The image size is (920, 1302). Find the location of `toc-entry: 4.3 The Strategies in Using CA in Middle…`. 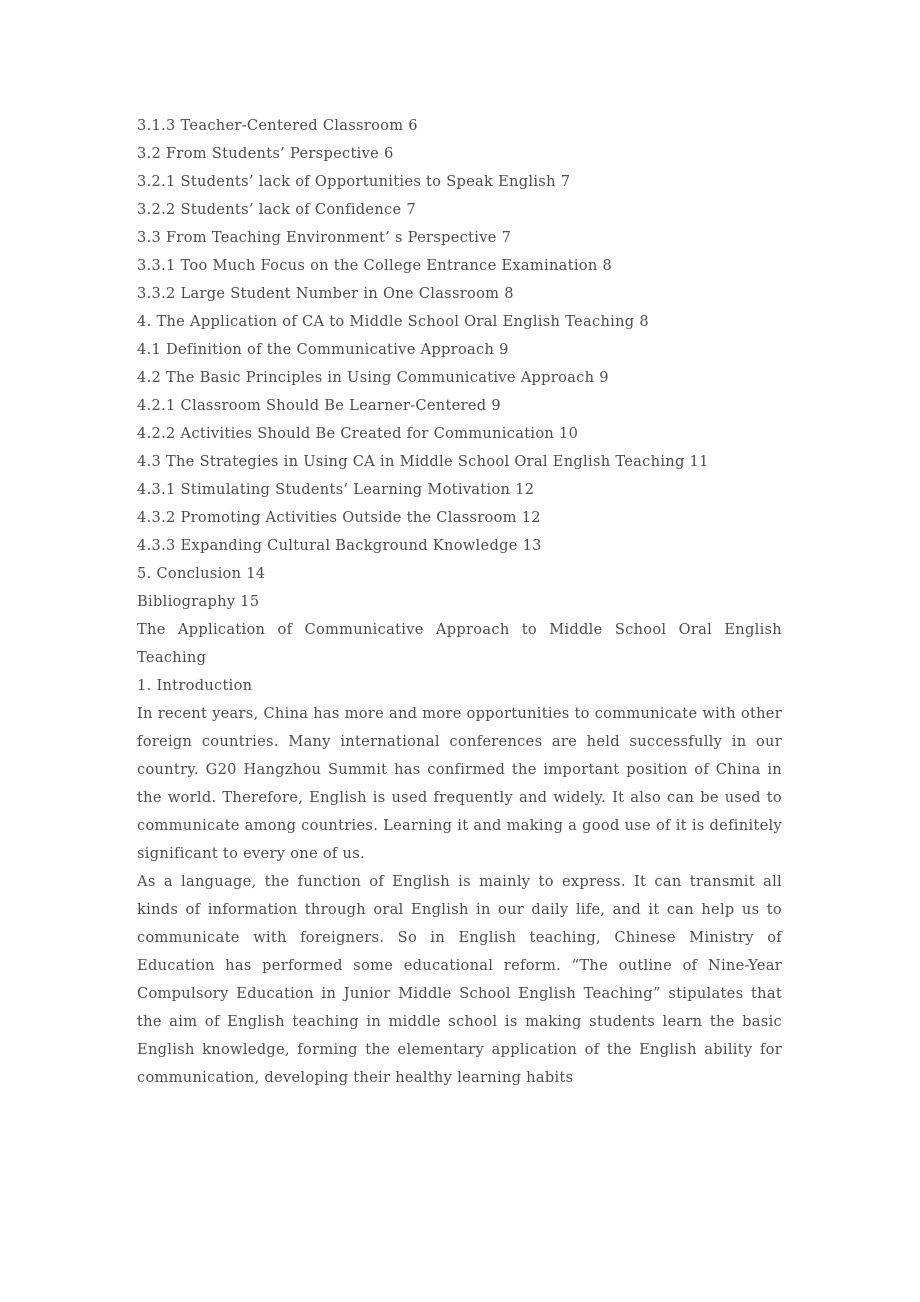

toc-entry: 4.3 The Strategies in Using CA in Middle… is located at coordinates (423, 461).